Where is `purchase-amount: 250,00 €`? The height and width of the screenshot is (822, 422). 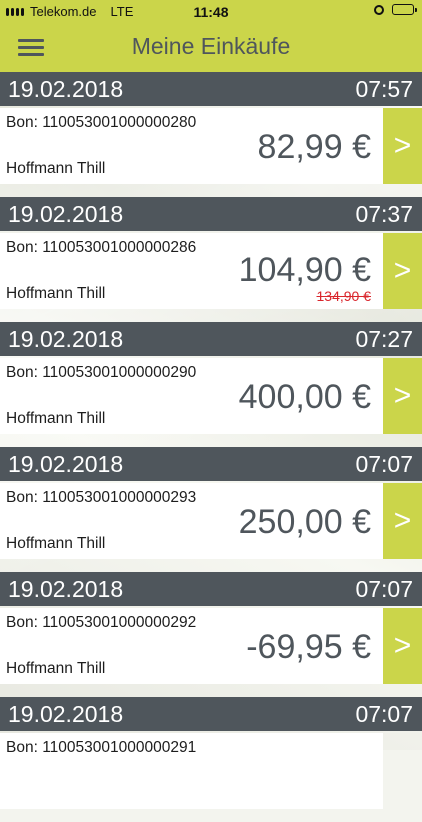 purchase-amount: 250,00 € is located at coordinates (304, 522).